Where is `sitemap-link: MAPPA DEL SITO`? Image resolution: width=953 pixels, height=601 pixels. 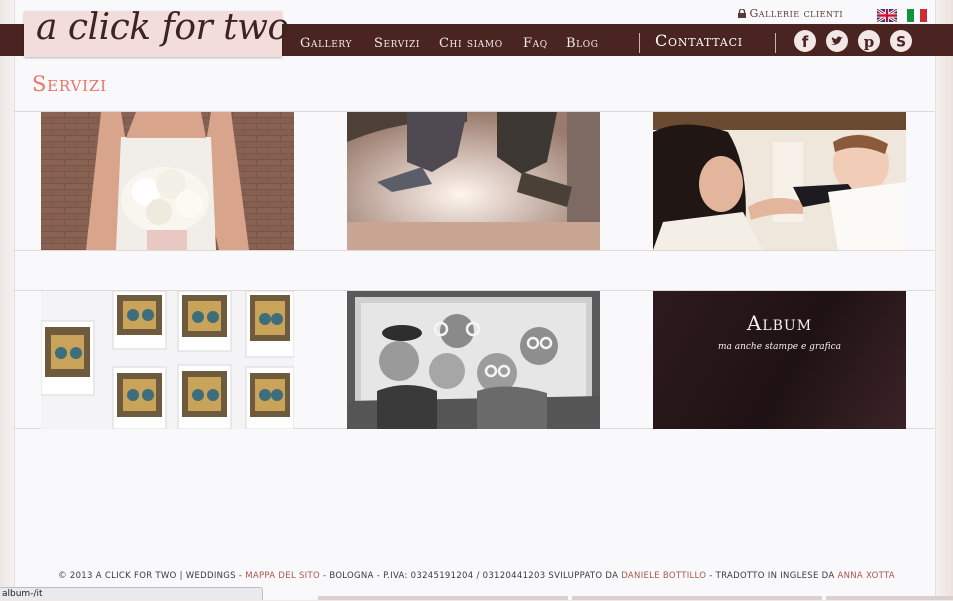 sitemap-link: MAPPA DEL SITO is located at coordinates (282, 576).